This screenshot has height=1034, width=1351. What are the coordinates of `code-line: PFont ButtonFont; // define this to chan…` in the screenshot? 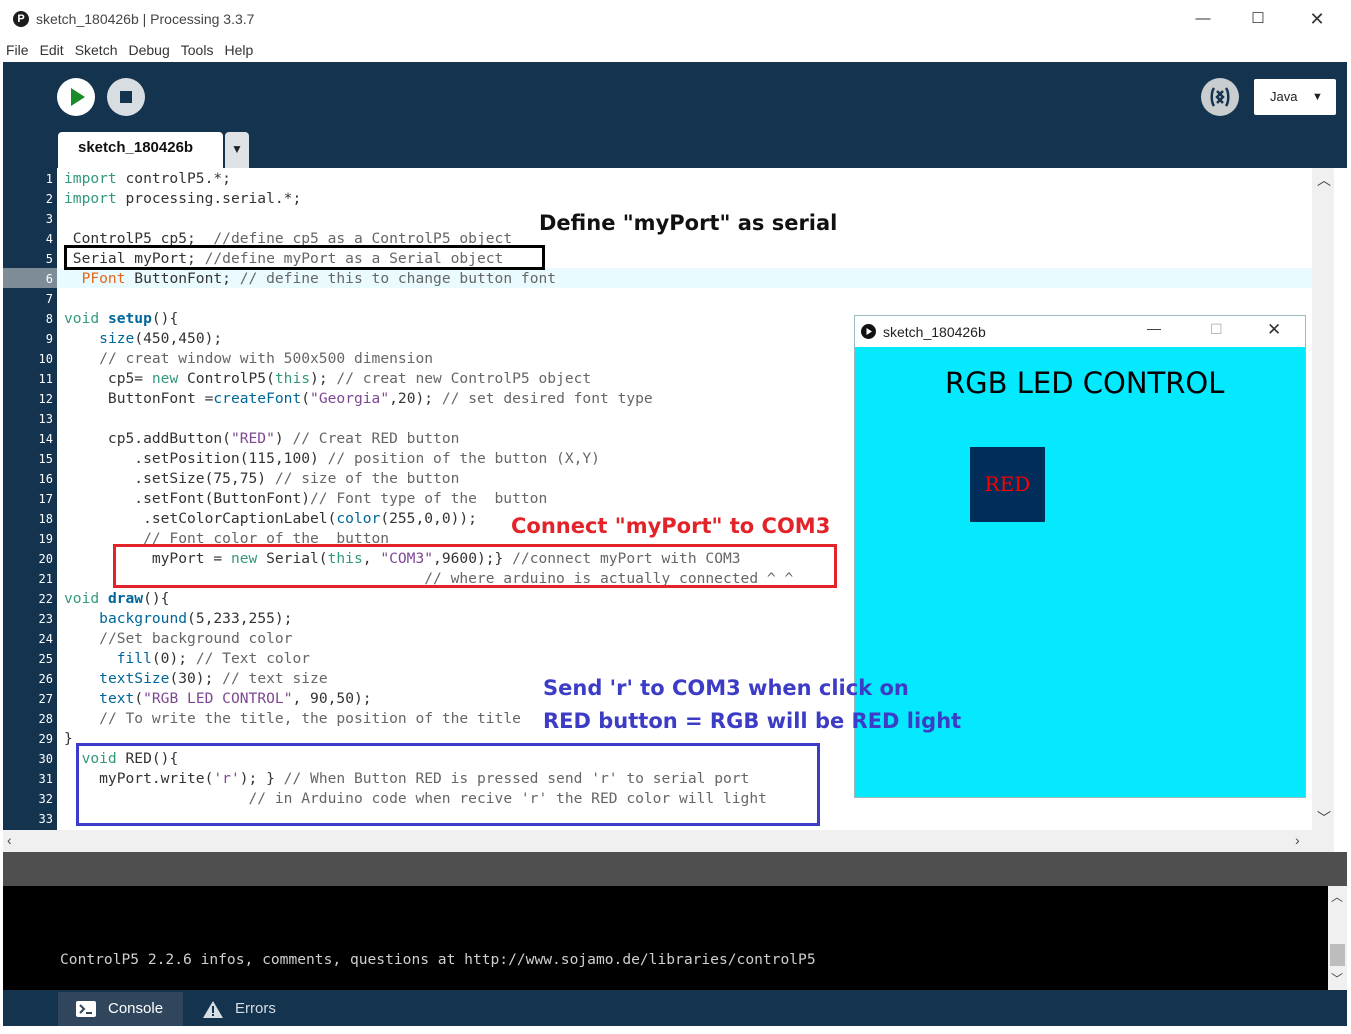 It's located at (319, 278).